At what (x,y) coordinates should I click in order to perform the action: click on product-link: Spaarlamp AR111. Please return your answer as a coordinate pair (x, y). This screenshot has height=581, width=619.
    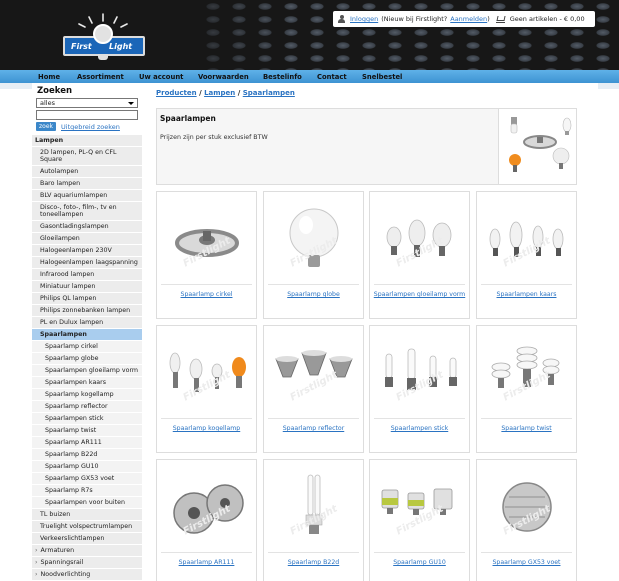
    Looking at the image, I should click on (206, 562).